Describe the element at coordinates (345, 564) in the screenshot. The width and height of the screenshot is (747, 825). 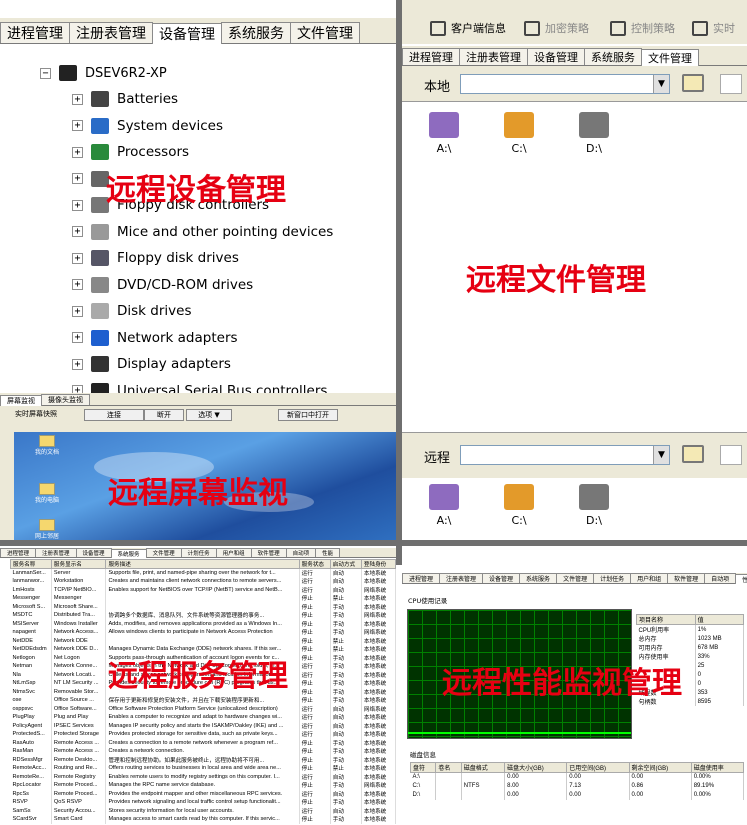
I see `column-header: 启动方式` at that location.